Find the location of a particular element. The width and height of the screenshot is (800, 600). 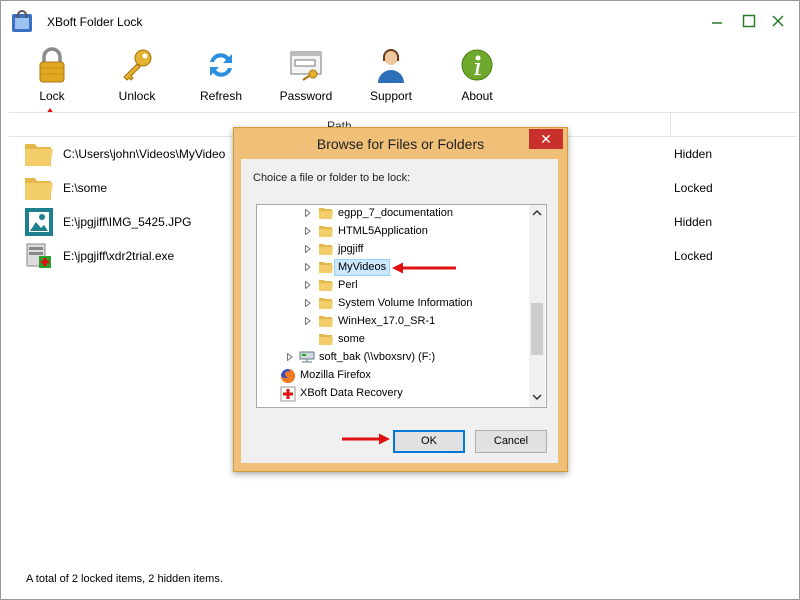

row-path: E:\some is located at coordinates (85, 188).